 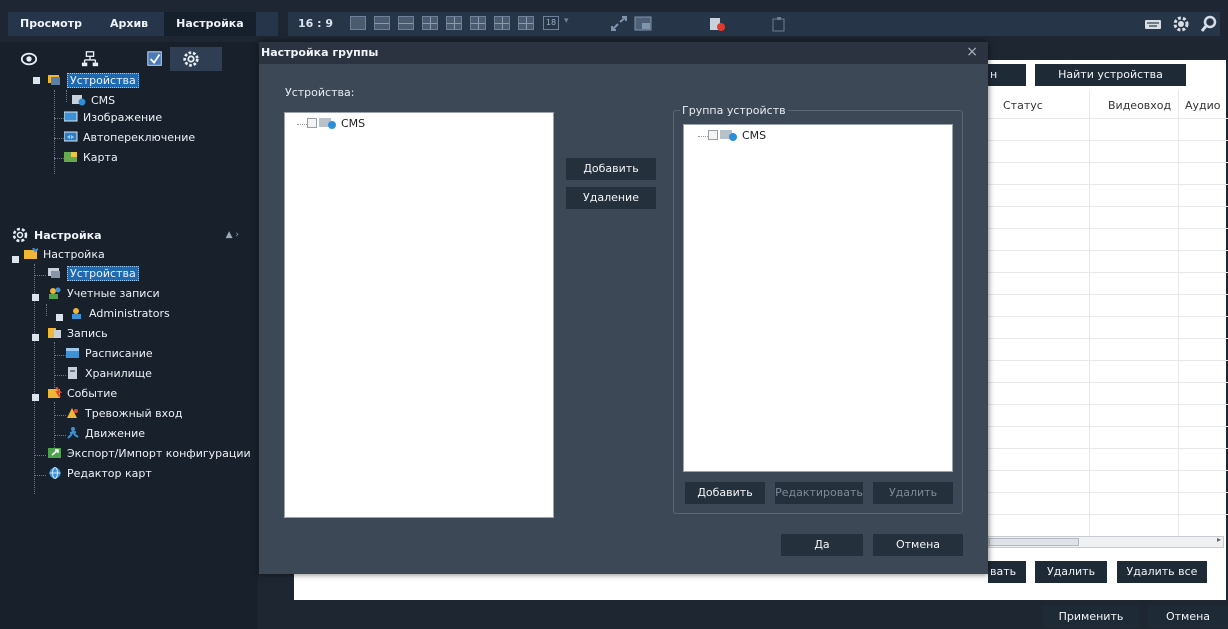 I want to click on search-icon, so click(x=1209, y=24).